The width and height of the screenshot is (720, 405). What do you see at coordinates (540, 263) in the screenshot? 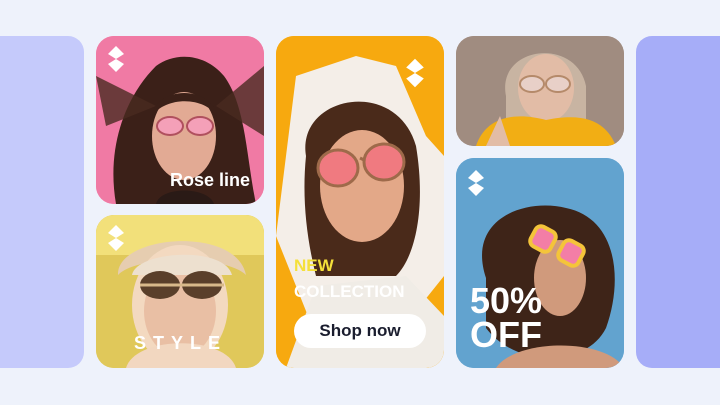
I see `sale-card: 50% OFF` at bounding box center [540, 263].